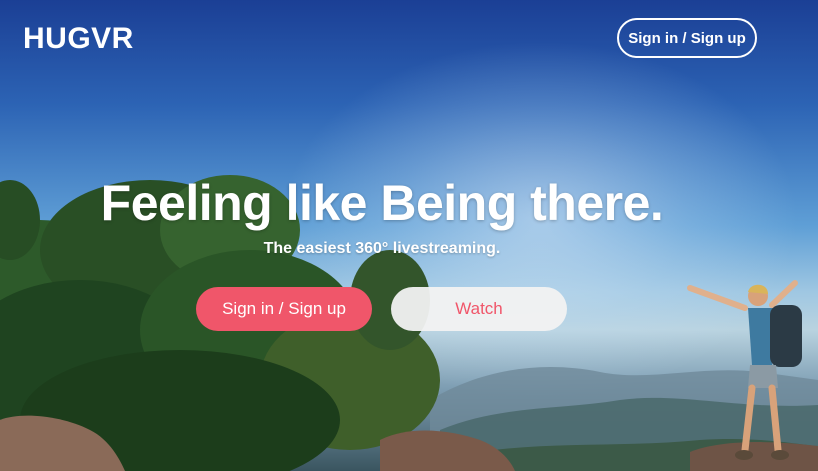 This screenshot has height=471, width=818. What do you see at coordinates (382, 203) in the screenshot?
I see `hero-headline: Feeling like Being there.` at bounding box center [382, 203].